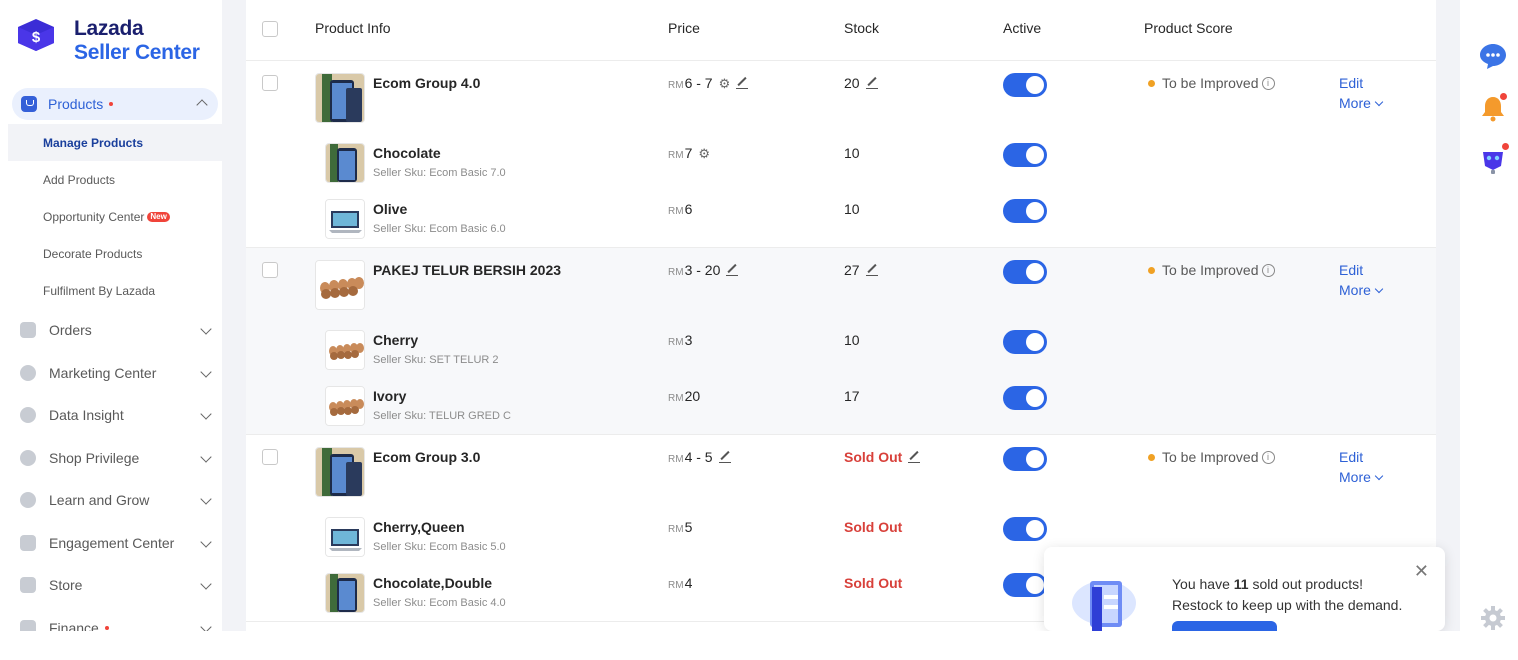 Image resolution: width=1518 pixels, height=660 pixels. What do you see at coordinates (882, 457) in the screenshot?
I see `product-stock: Sold Out` at bounding box center [882, 457].